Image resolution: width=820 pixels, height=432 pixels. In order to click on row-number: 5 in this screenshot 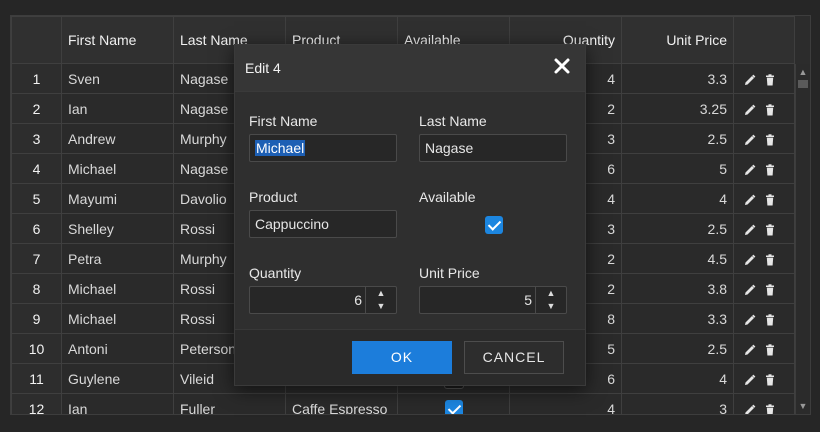, I will do `click(36, 198)`.